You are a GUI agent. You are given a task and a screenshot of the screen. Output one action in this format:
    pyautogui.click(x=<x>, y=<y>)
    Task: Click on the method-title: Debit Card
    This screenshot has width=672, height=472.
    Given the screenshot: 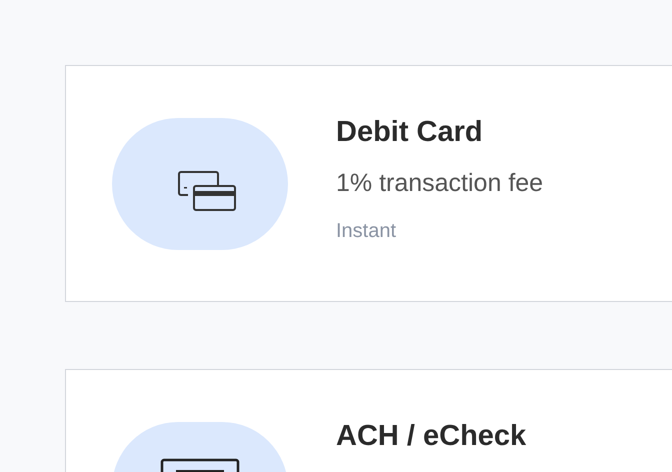 What is the action you would take?
    pyautogui.click(x=410, y=132)
    